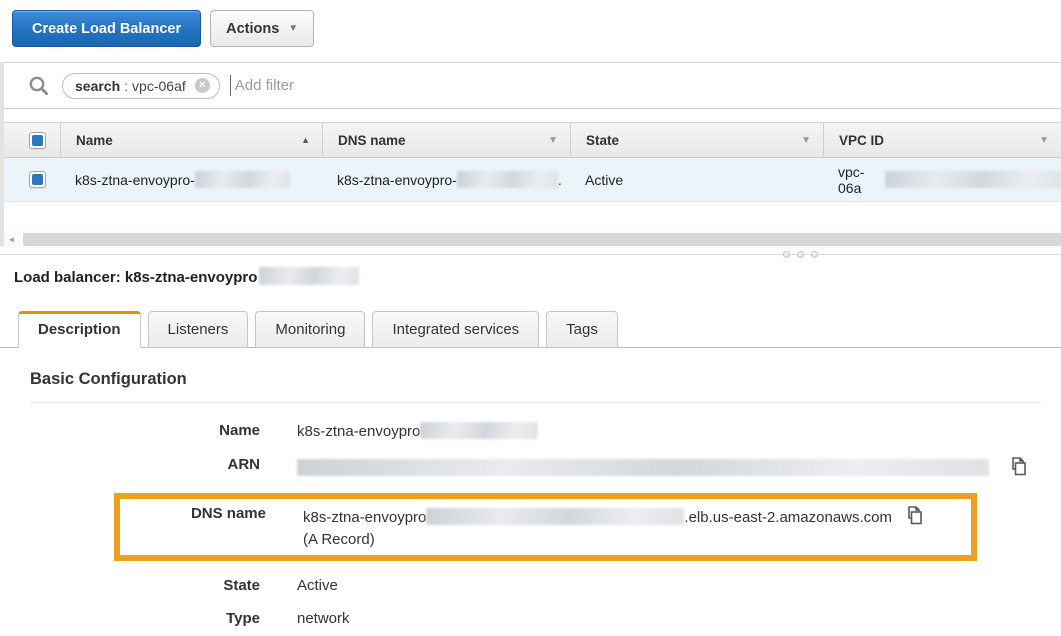 The image size is (1061, 636). What do you see at coordinates (241, 585) in the screenshot?
I see `field-label: State` at bounding box center [241, 585].